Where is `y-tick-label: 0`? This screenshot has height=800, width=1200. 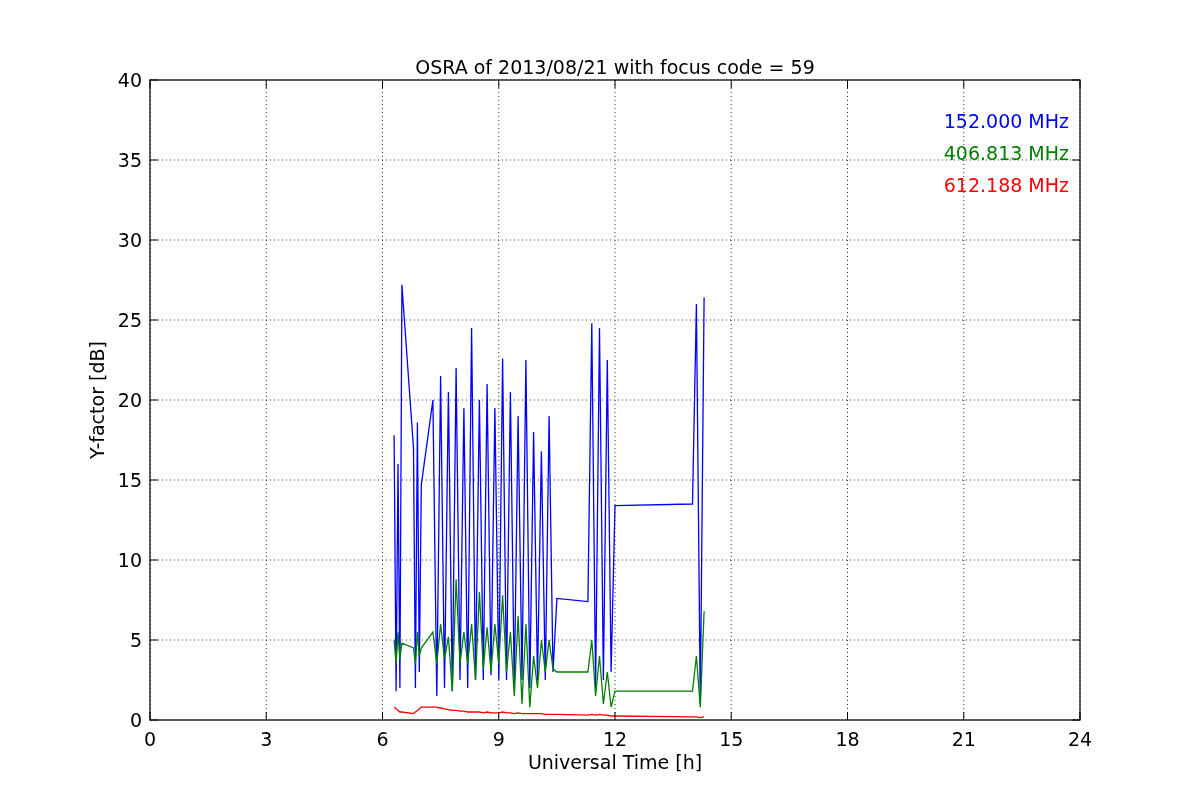
y-tick-label: 0 is located at coordinates (135, 720).